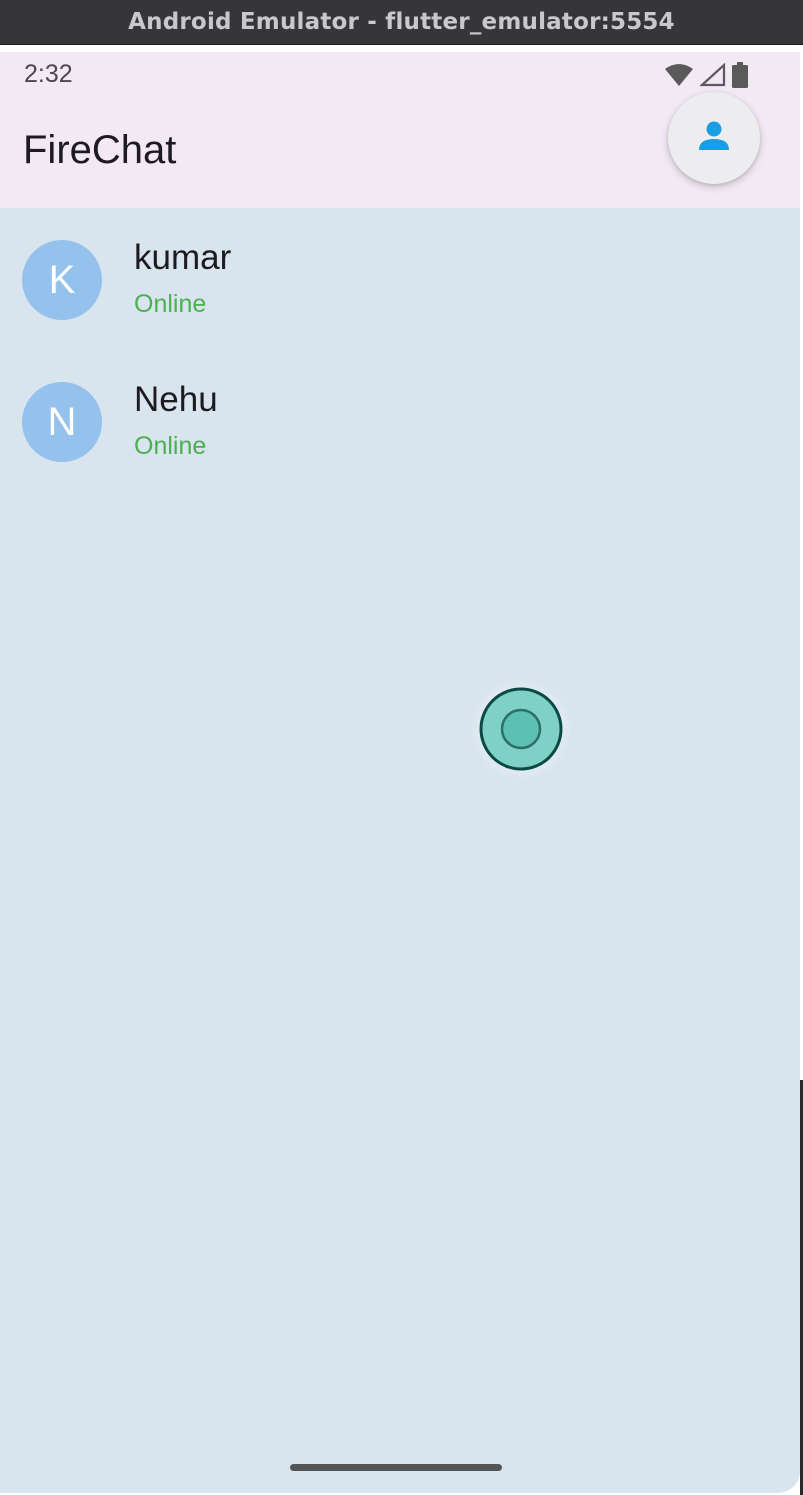  What do you see at coordinates (62, 422) in the screenshot?
I see `avatar: N` at bounding box center [62, 422].